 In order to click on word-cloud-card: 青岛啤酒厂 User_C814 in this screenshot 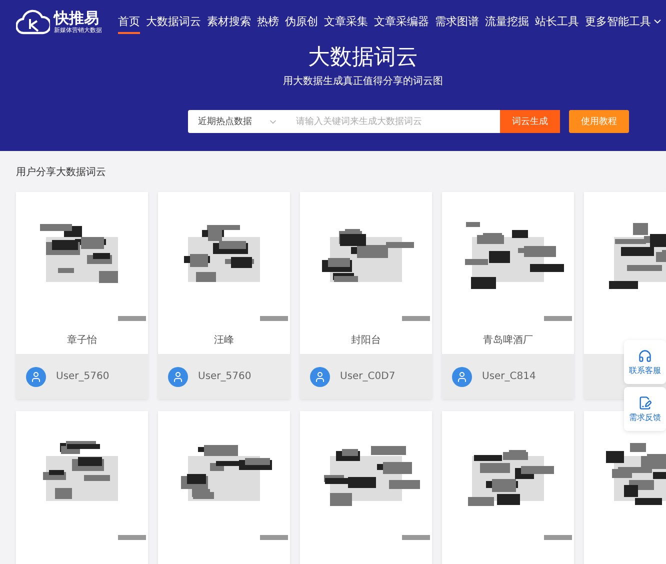, I will do `click(508, 295)`.